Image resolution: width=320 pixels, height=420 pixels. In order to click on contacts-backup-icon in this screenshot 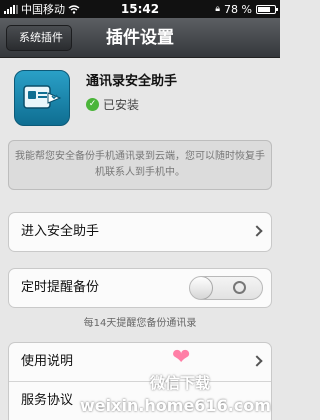, I will do `click(42, 98)`.